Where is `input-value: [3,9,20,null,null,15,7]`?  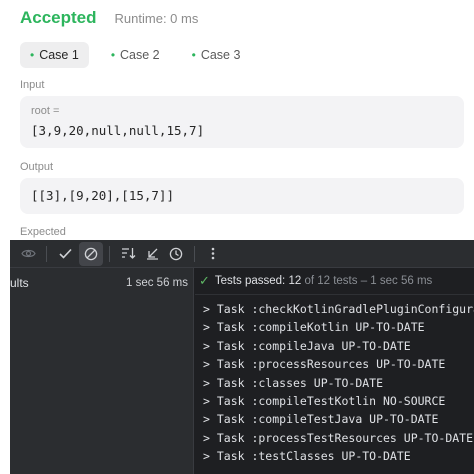
input-value: [3,9,20,null,null,15,7] is located at coordinates (118, 130).